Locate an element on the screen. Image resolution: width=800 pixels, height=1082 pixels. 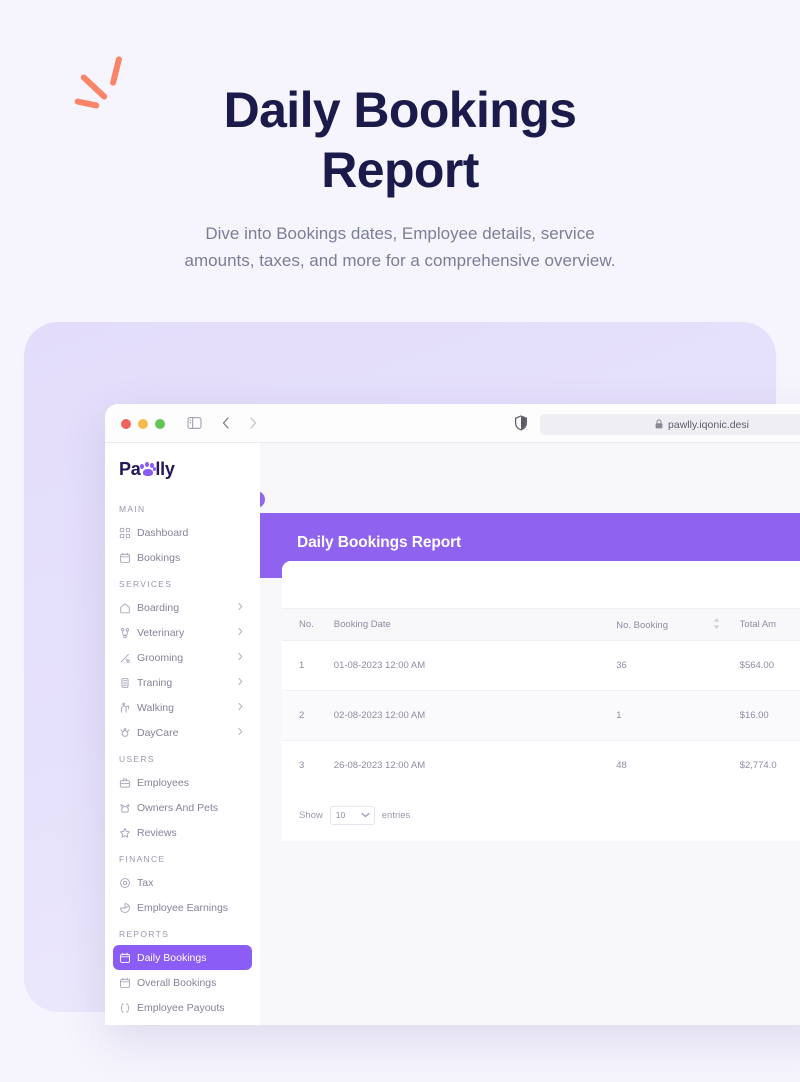
table-row: 1 01-08-2023 12:00 AM 36 $564.00 is located at coordinates (541, 665).